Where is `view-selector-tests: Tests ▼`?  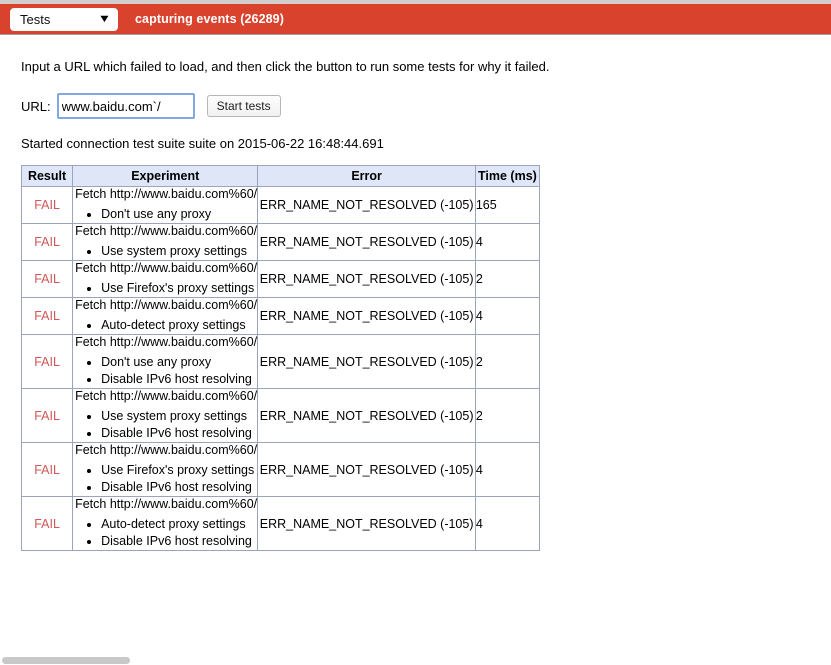 view-selector-tests: Tests ▼ is located at coordinates (64, 19).